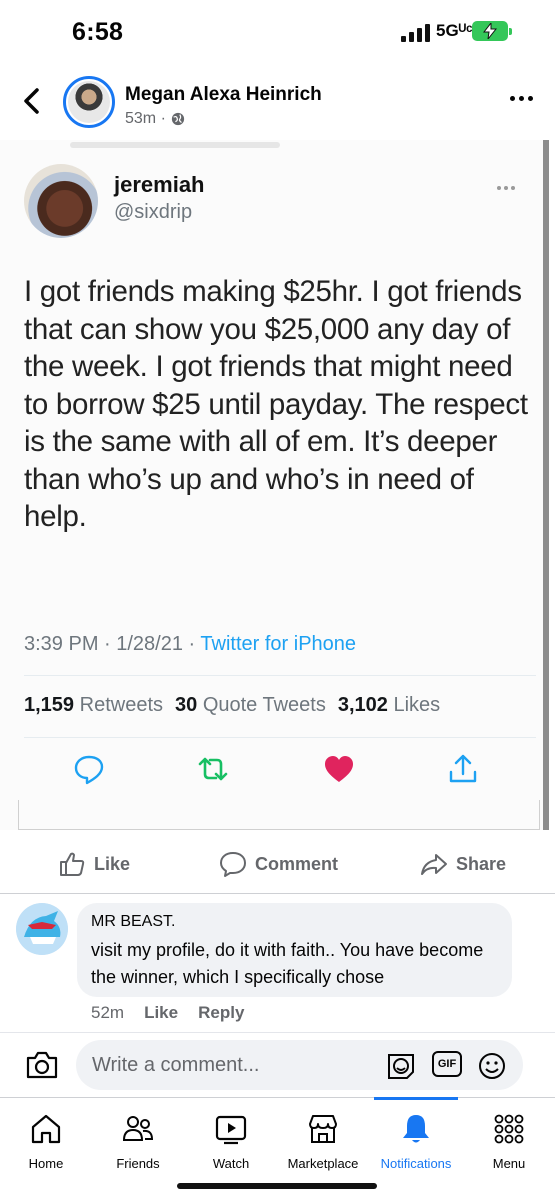 This screenshot has width=555, height=1200. What do you see at coordinates (223, 95) in the screenshot?
I see `poster-name: Megan Alexa Heinrich` at bounding box center [223, 95].